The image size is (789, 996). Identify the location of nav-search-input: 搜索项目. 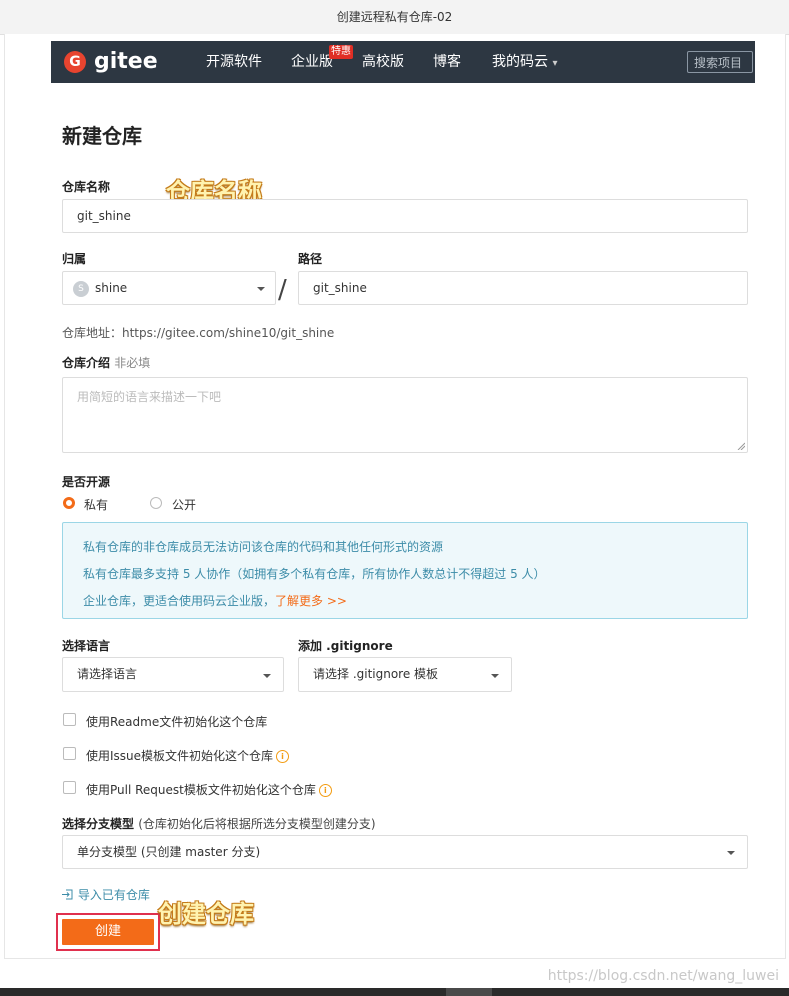
(720, 62).